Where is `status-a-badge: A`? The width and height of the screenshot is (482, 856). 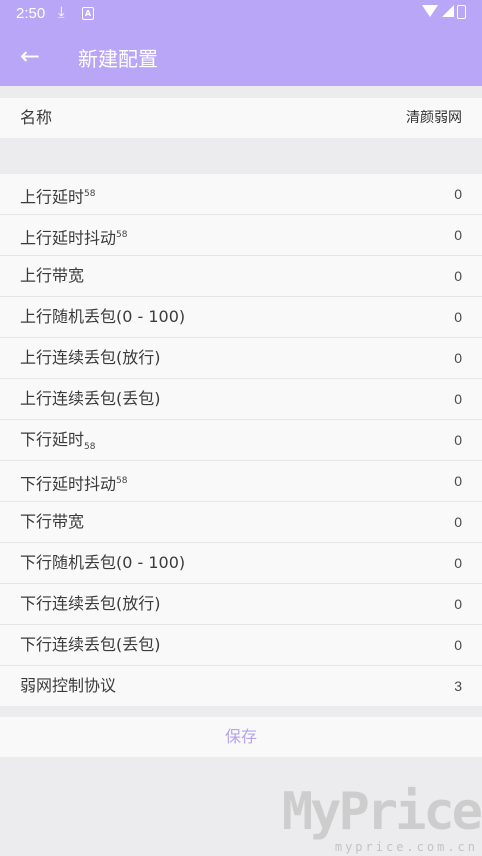 status-a-badge: A is located at coordinates (88, 13).